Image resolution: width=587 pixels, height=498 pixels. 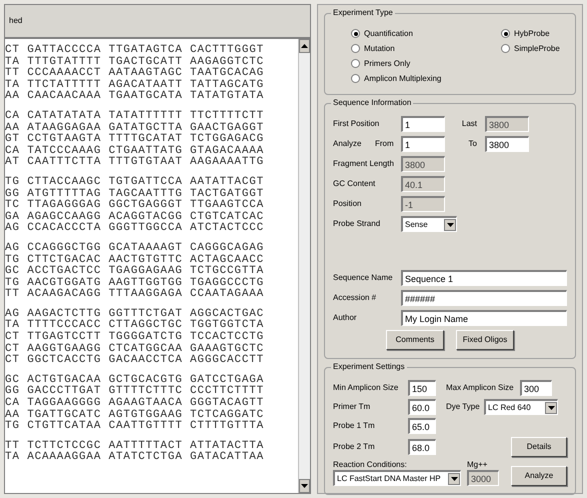 What do you see at coordinates (355, 298) in the screenshot?
I see `field-label: Accession #` at bounding box center [355, 298].